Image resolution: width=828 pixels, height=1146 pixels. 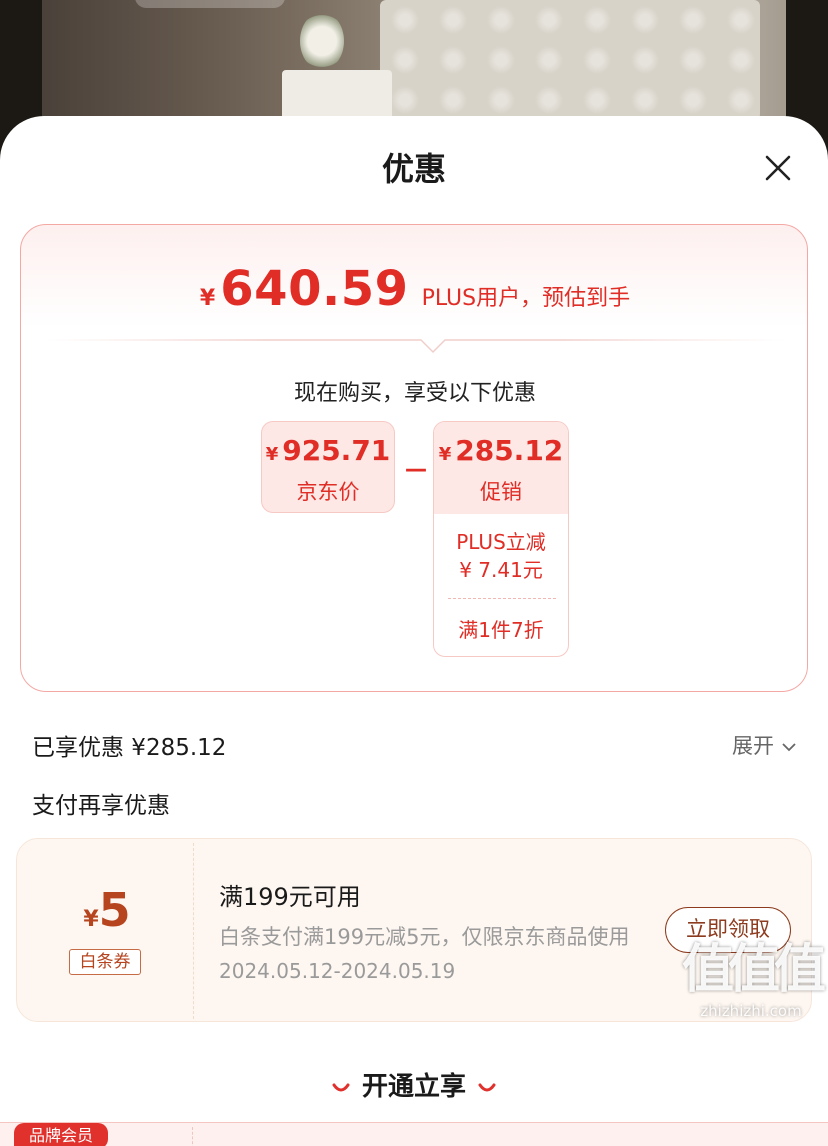 What do you see at coordinates (114, 910) in the screenshot?
I see `coupon-value: 5` at bounding box center [114, 910].